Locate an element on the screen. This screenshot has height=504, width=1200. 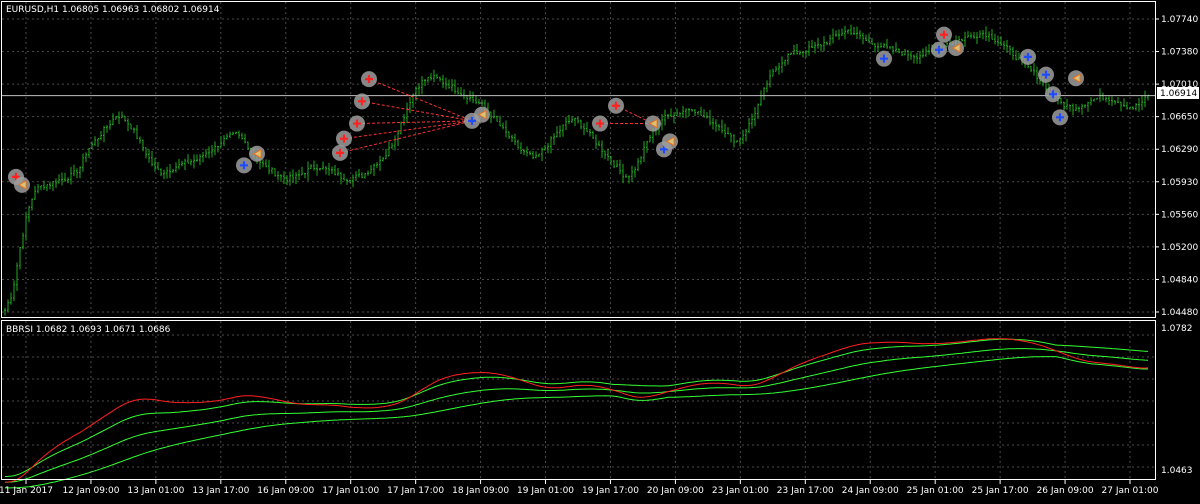
price-axis-label: 1.07380 is located at coordinates (1179, 53).